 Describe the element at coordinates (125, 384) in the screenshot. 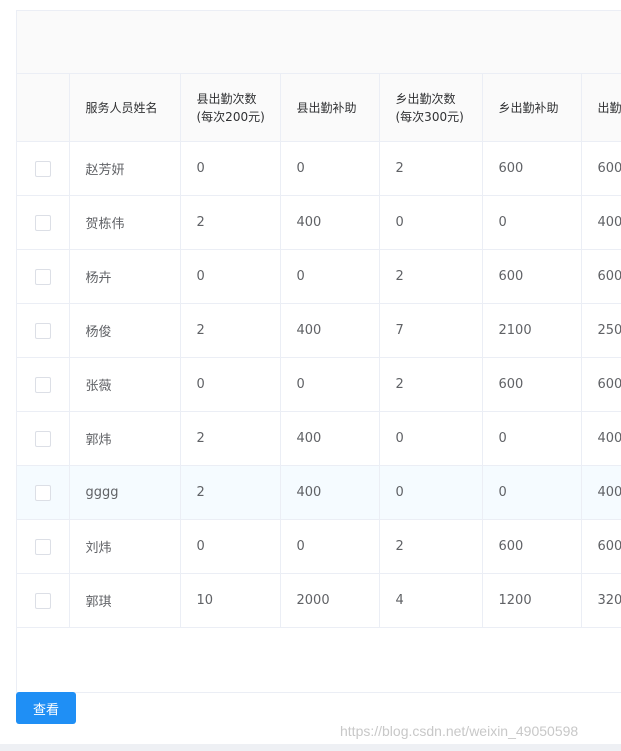

I see `cell-staff-name: 张薇` at that location.